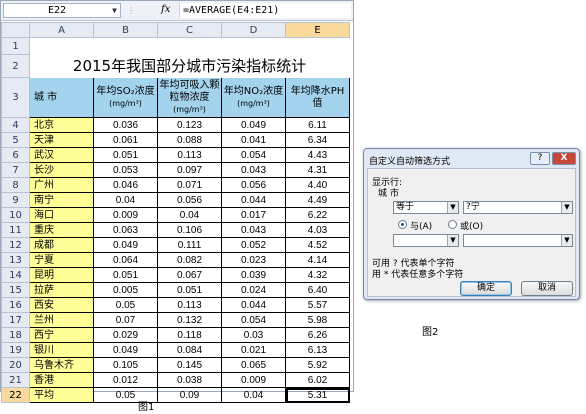 The height and width of the screenshot is (414, 586). Describe the element at coordinates (189, 170) in the screenshot. I see `cell-pm: 0.097` at that location.